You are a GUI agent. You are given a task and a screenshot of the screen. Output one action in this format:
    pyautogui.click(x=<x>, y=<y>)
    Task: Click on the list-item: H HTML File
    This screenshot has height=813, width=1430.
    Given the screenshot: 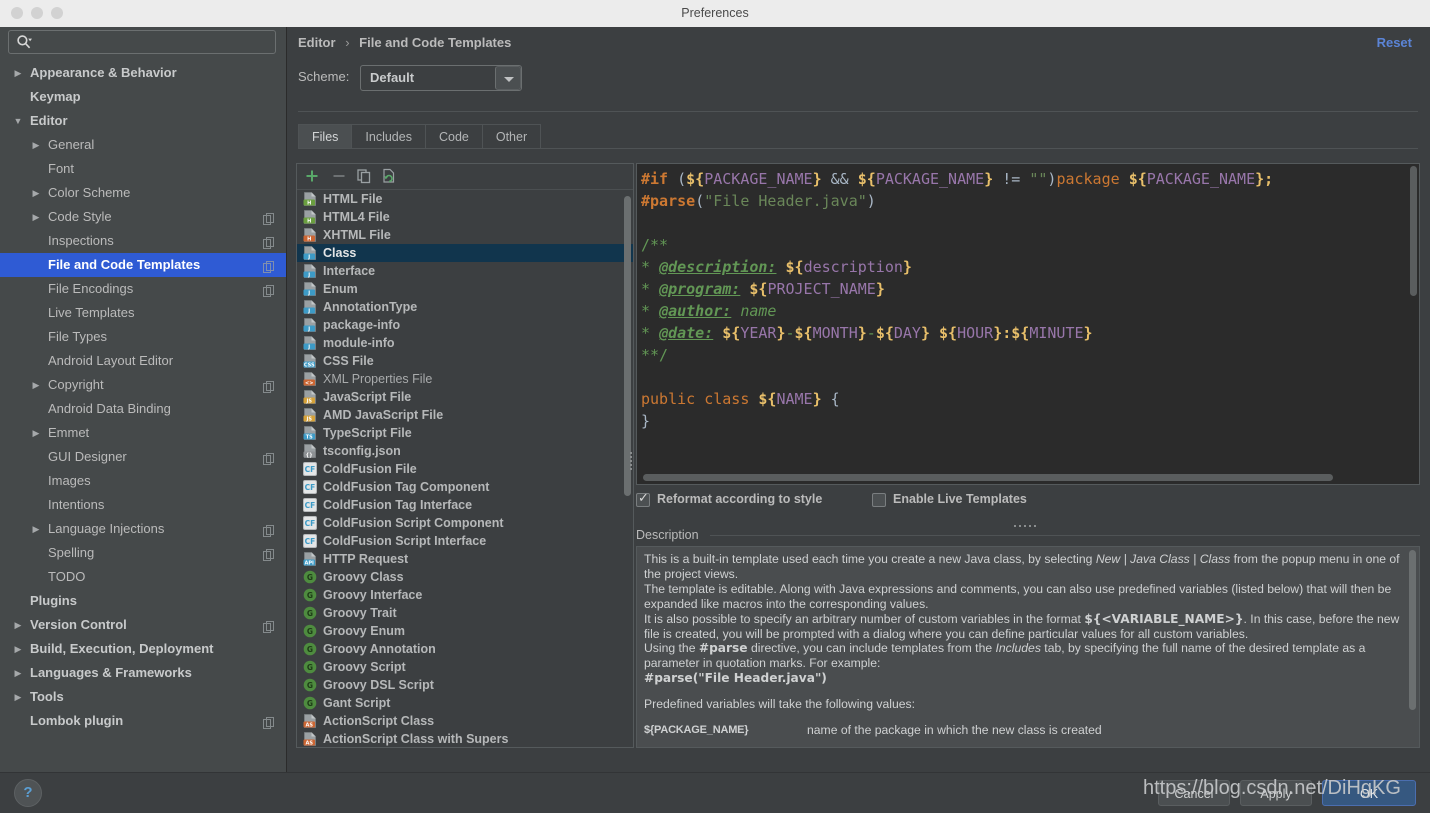 What is the action you would take?
    pyautogui.click(x=465, y=199)
    